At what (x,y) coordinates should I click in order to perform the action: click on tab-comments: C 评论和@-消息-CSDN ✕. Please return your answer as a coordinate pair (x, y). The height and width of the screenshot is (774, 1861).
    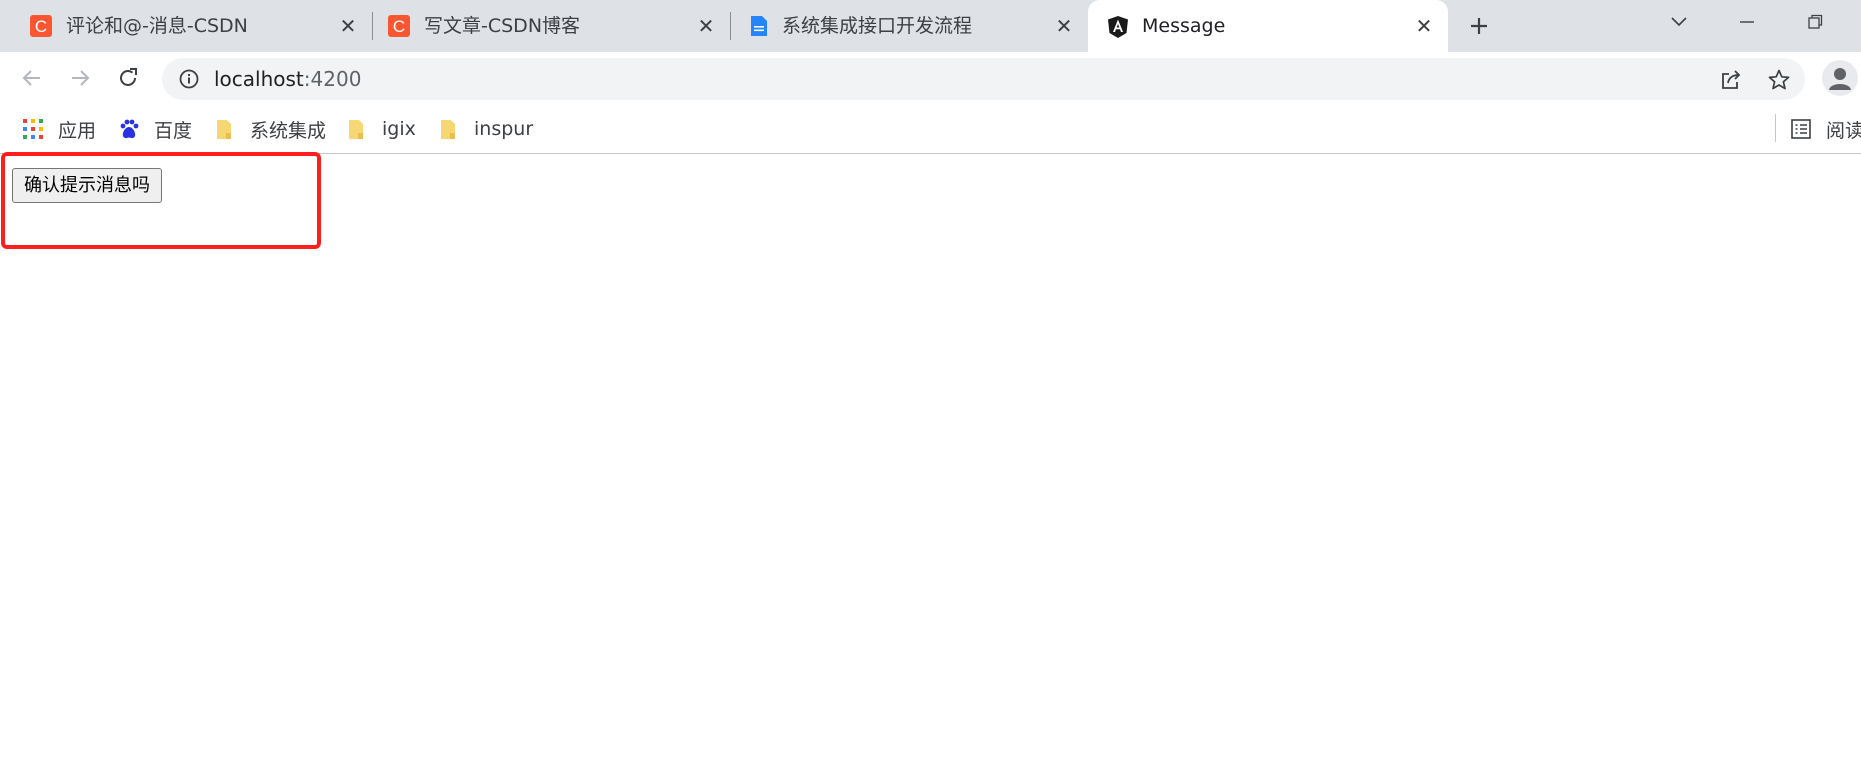
    Looking at the image, I should click on (186, 26).